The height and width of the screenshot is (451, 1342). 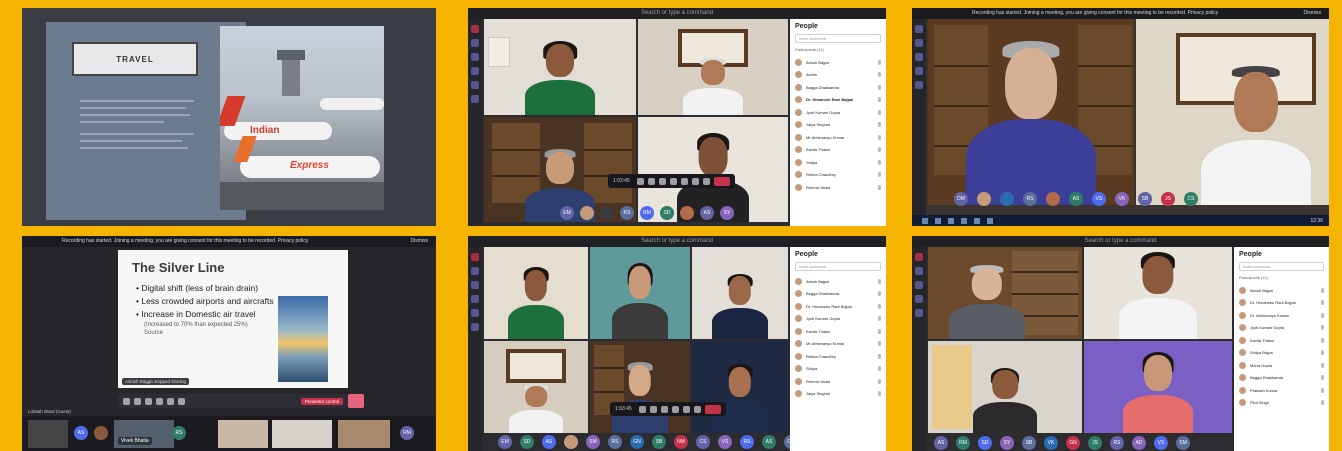 What do you see at coordinates (407, 433) in the screenshot?
I see `avatar: RM` at bounding box center [407, 433].